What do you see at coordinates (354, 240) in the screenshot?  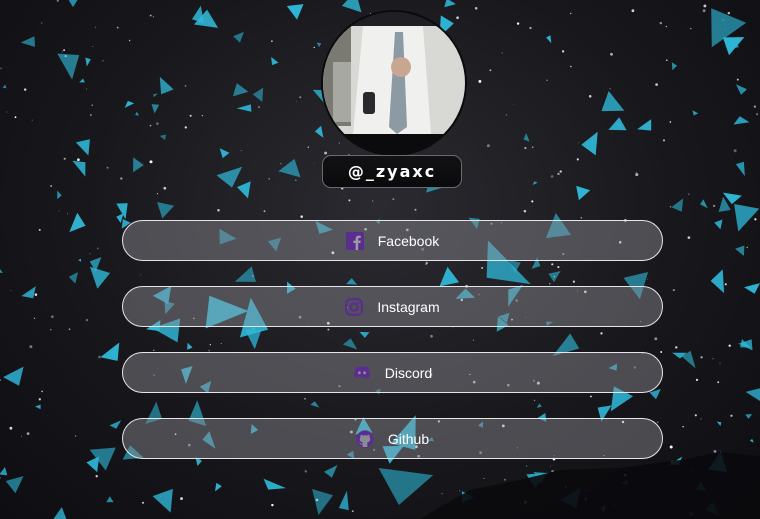 I see `facebook-icon` at bounding box center [354, 240].